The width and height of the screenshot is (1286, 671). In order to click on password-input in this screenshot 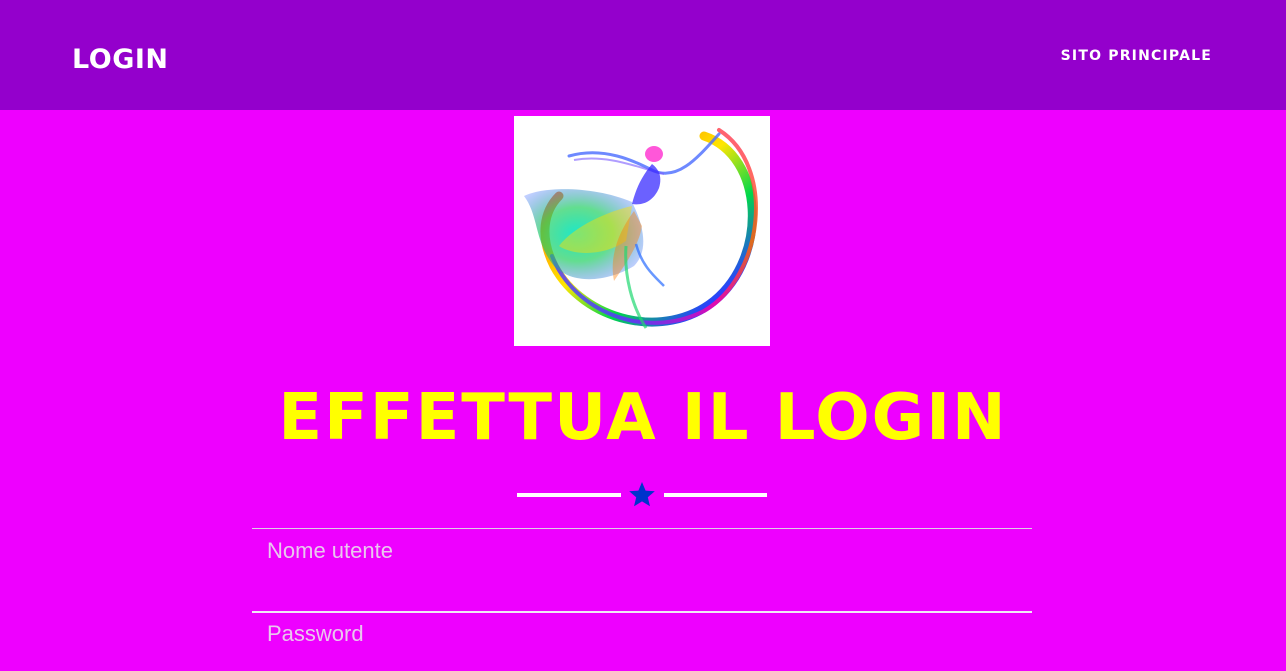, I will do `click(644, 662)`.